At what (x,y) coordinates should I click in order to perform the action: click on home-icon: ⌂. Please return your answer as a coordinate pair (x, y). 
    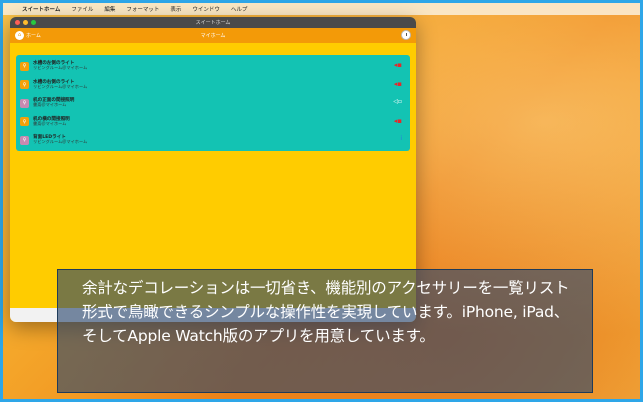
    Looking at the image, I should click on (19, 35).